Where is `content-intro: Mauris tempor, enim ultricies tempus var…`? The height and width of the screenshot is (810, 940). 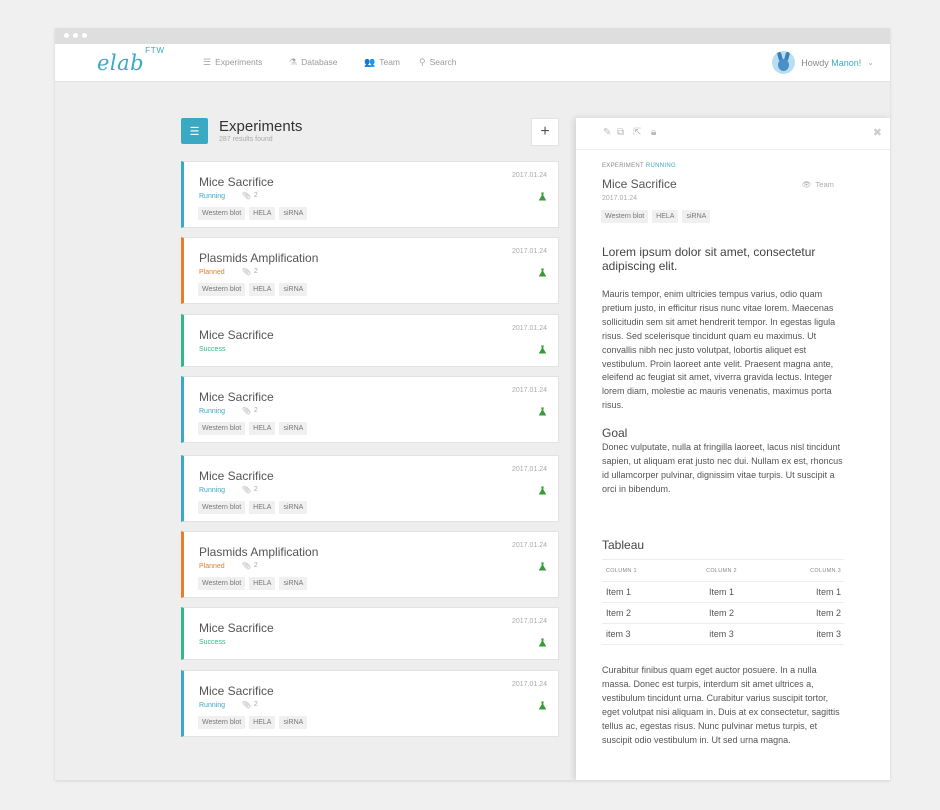
content-intro: Mauris tempor, enim ultricies tempus var… is located at coordinates (719, 350).